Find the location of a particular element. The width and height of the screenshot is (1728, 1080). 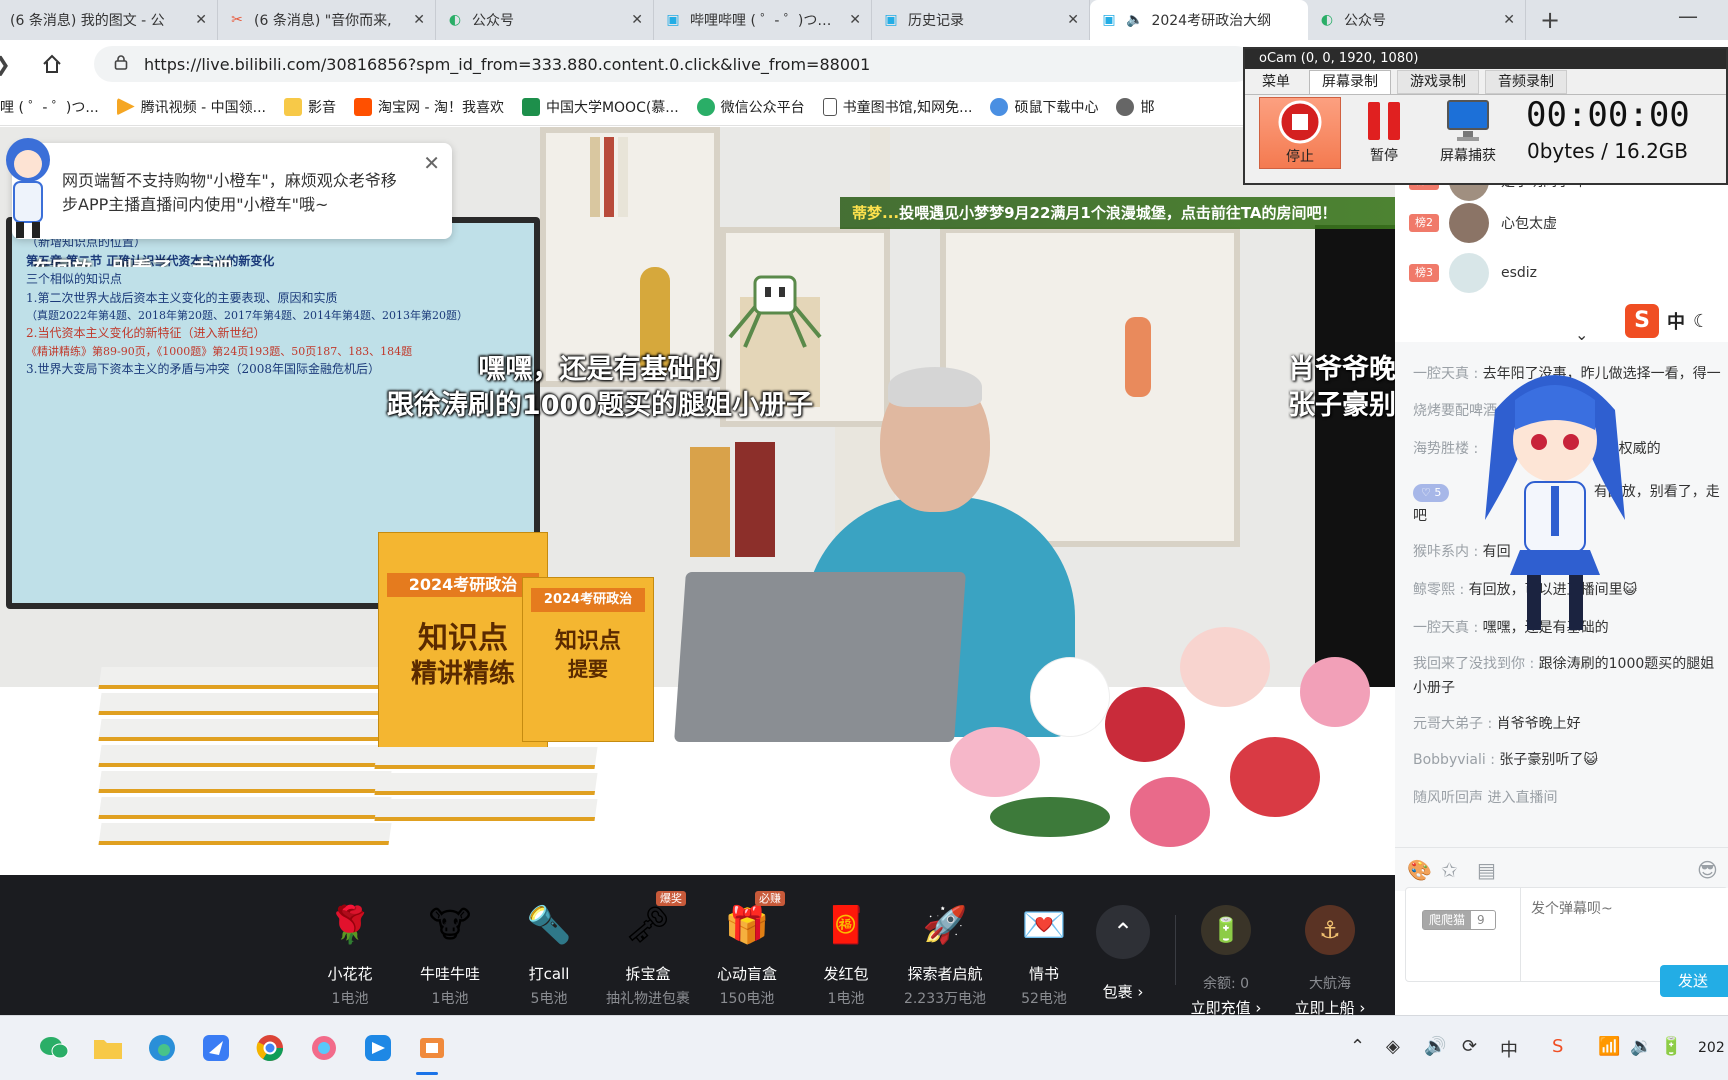

chat-user: 鲸零熙 is located at coordinates (1434, 590).